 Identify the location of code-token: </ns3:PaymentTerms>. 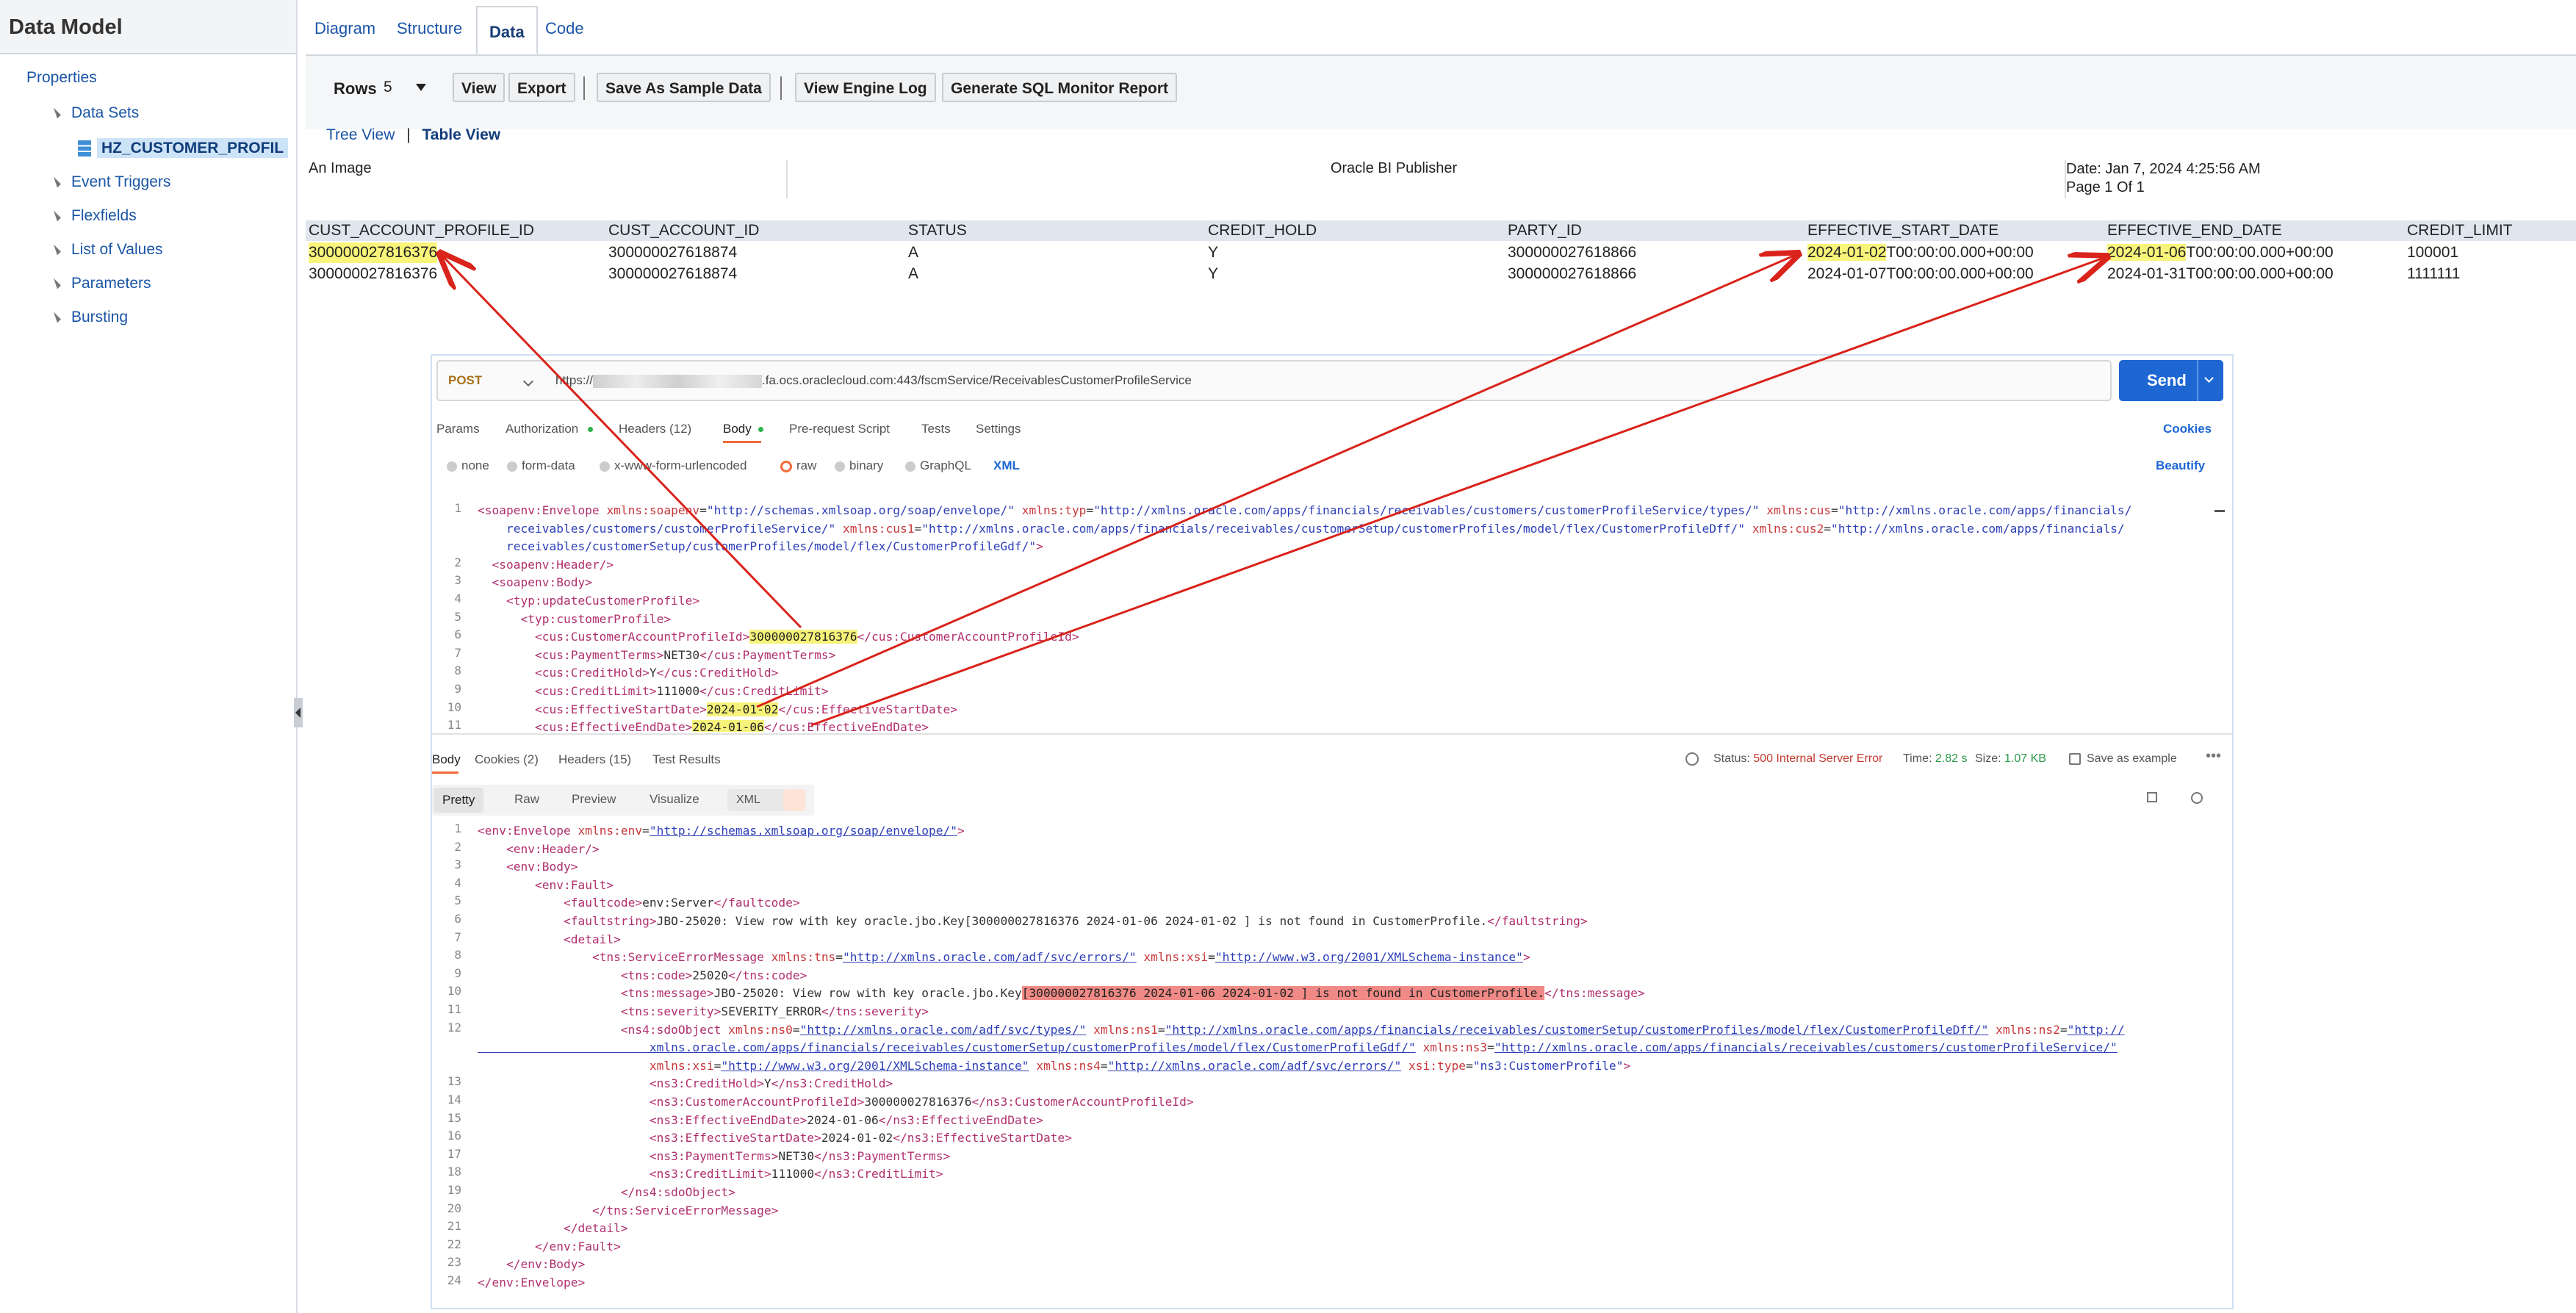
(882, 1155).